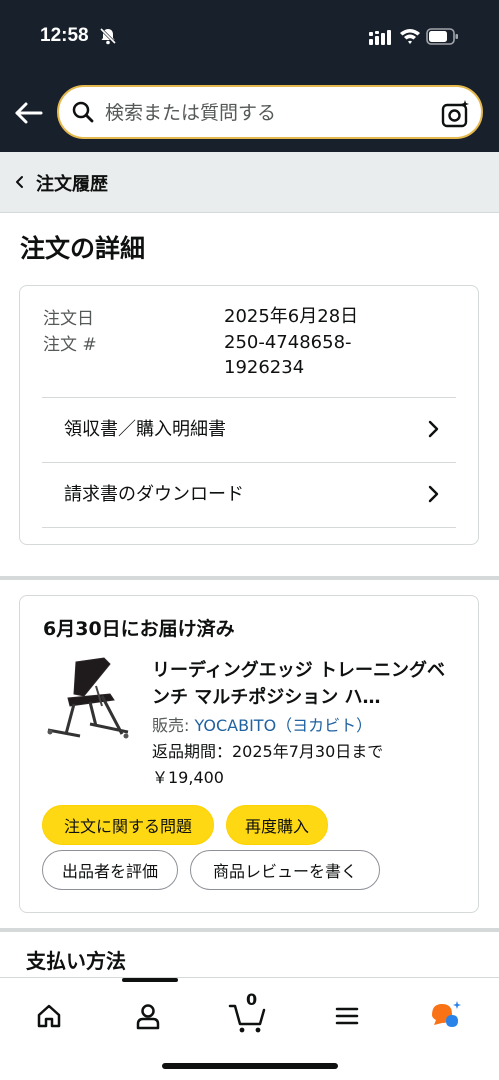  Describe the element at coordinates (248, 1016) in the screenshot. I see `nav-cart: 0` at that location.